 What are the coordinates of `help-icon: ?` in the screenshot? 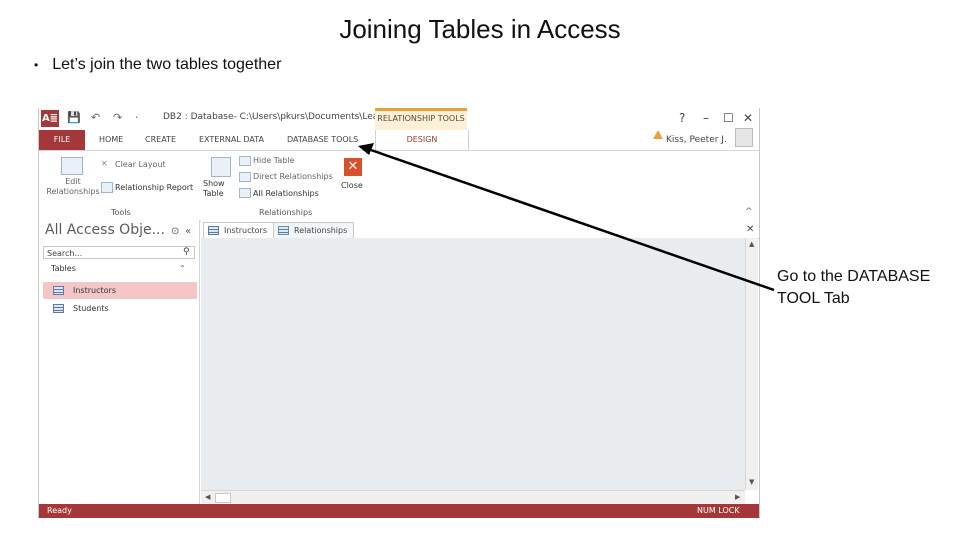 It's located at (682, 118).